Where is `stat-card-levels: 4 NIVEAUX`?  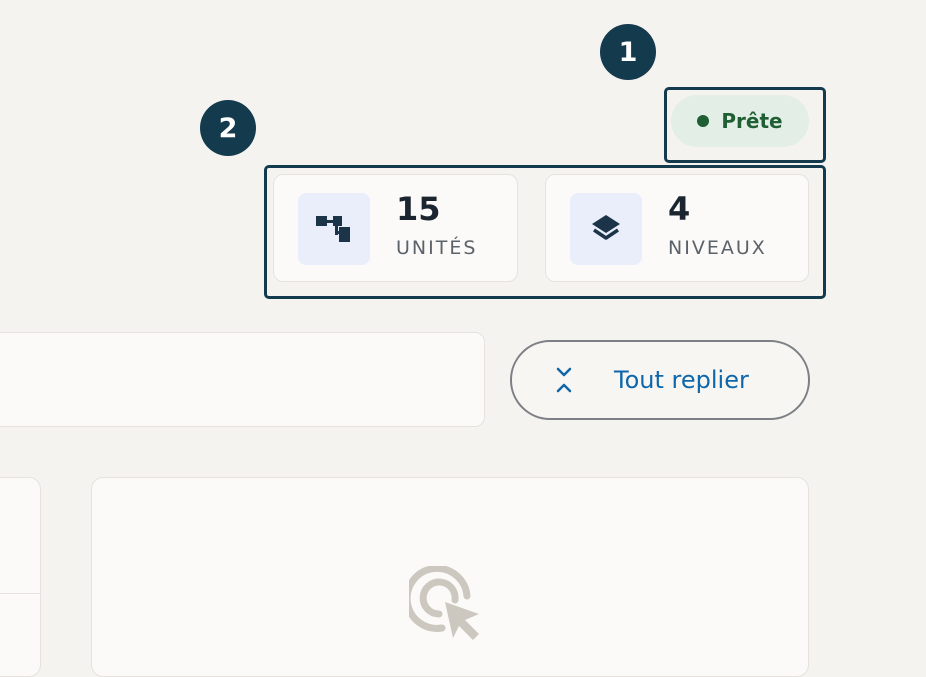 stat-card-levels: 4 NIVEAUX is located at coordinates (677, 228).